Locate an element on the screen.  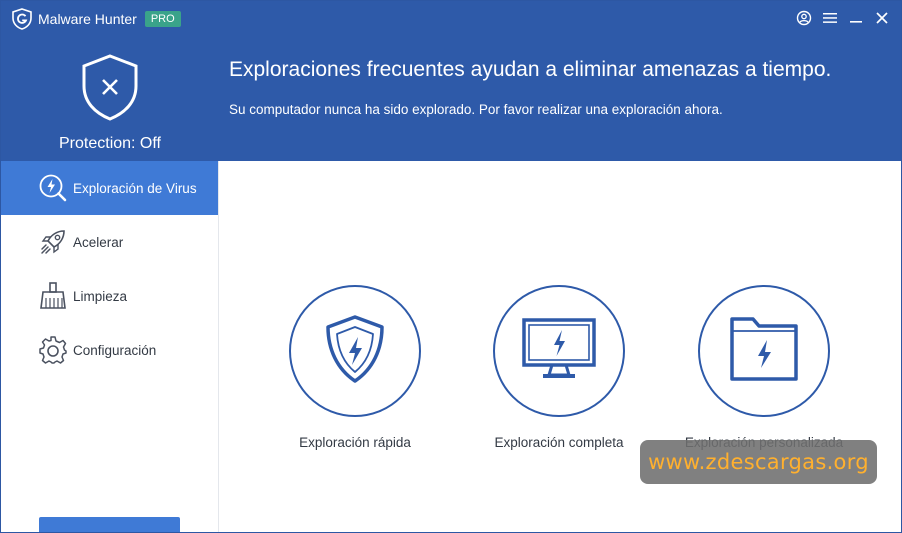
broom-icon is located at coordinates (53, 296).